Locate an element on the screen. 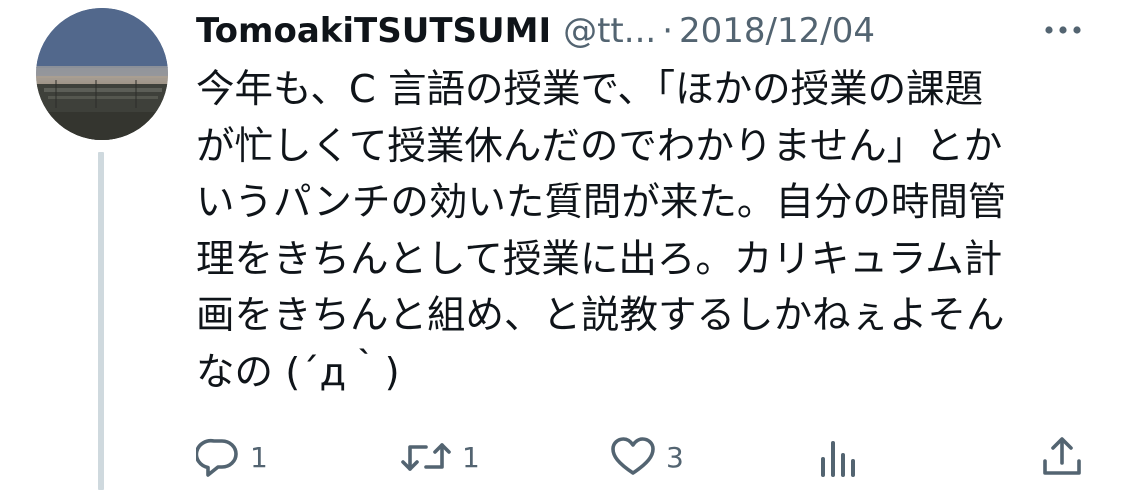 This screenshot has height=490, width=1125. like-button: 3 is located at coordinates (647, 457).